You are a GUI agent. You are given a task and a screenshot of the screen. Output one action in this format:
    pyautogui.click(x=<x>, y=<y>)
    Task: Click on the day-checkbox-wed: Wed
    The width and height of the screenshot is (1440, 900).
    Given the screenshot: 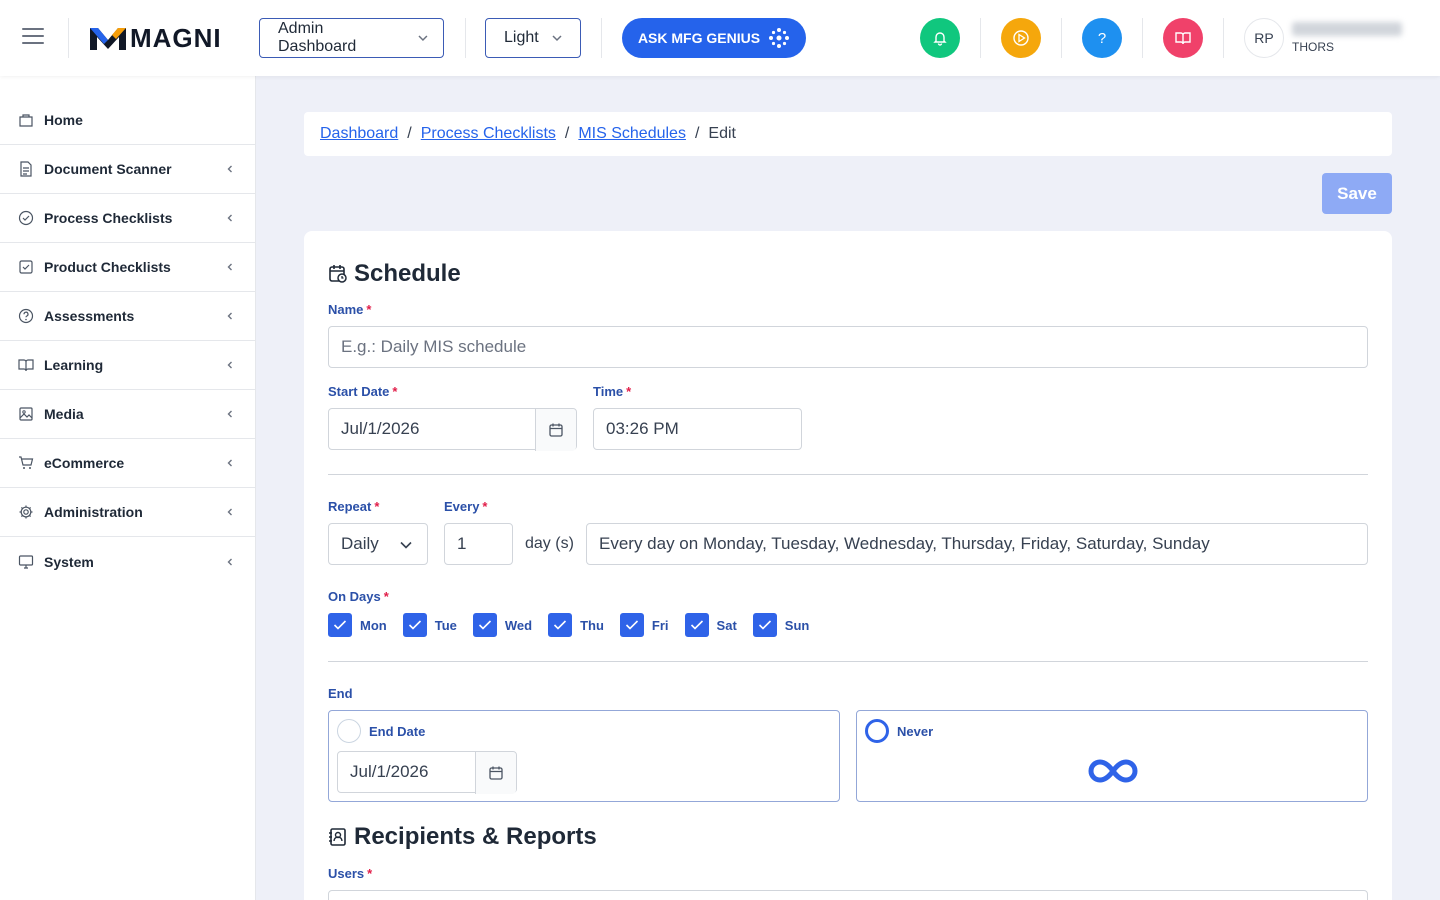 What is the action you would take?
    pyautogui.click(x=502, y=625)
    